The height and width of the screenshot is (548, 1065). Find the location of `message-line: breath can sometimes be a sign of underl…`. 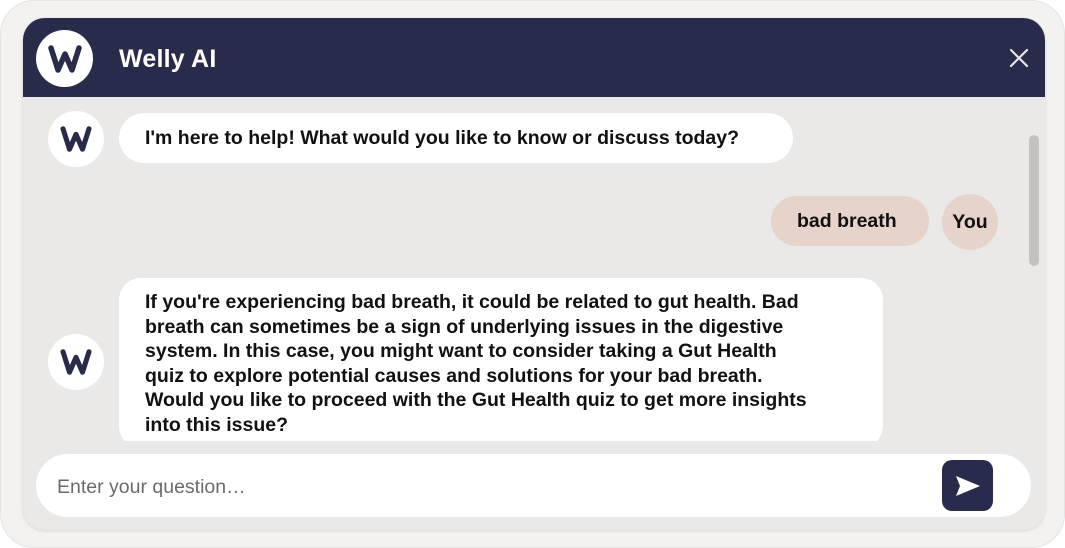

message-line: breath can sometimes be a sign of underl… is located at coordinates (464, 326).